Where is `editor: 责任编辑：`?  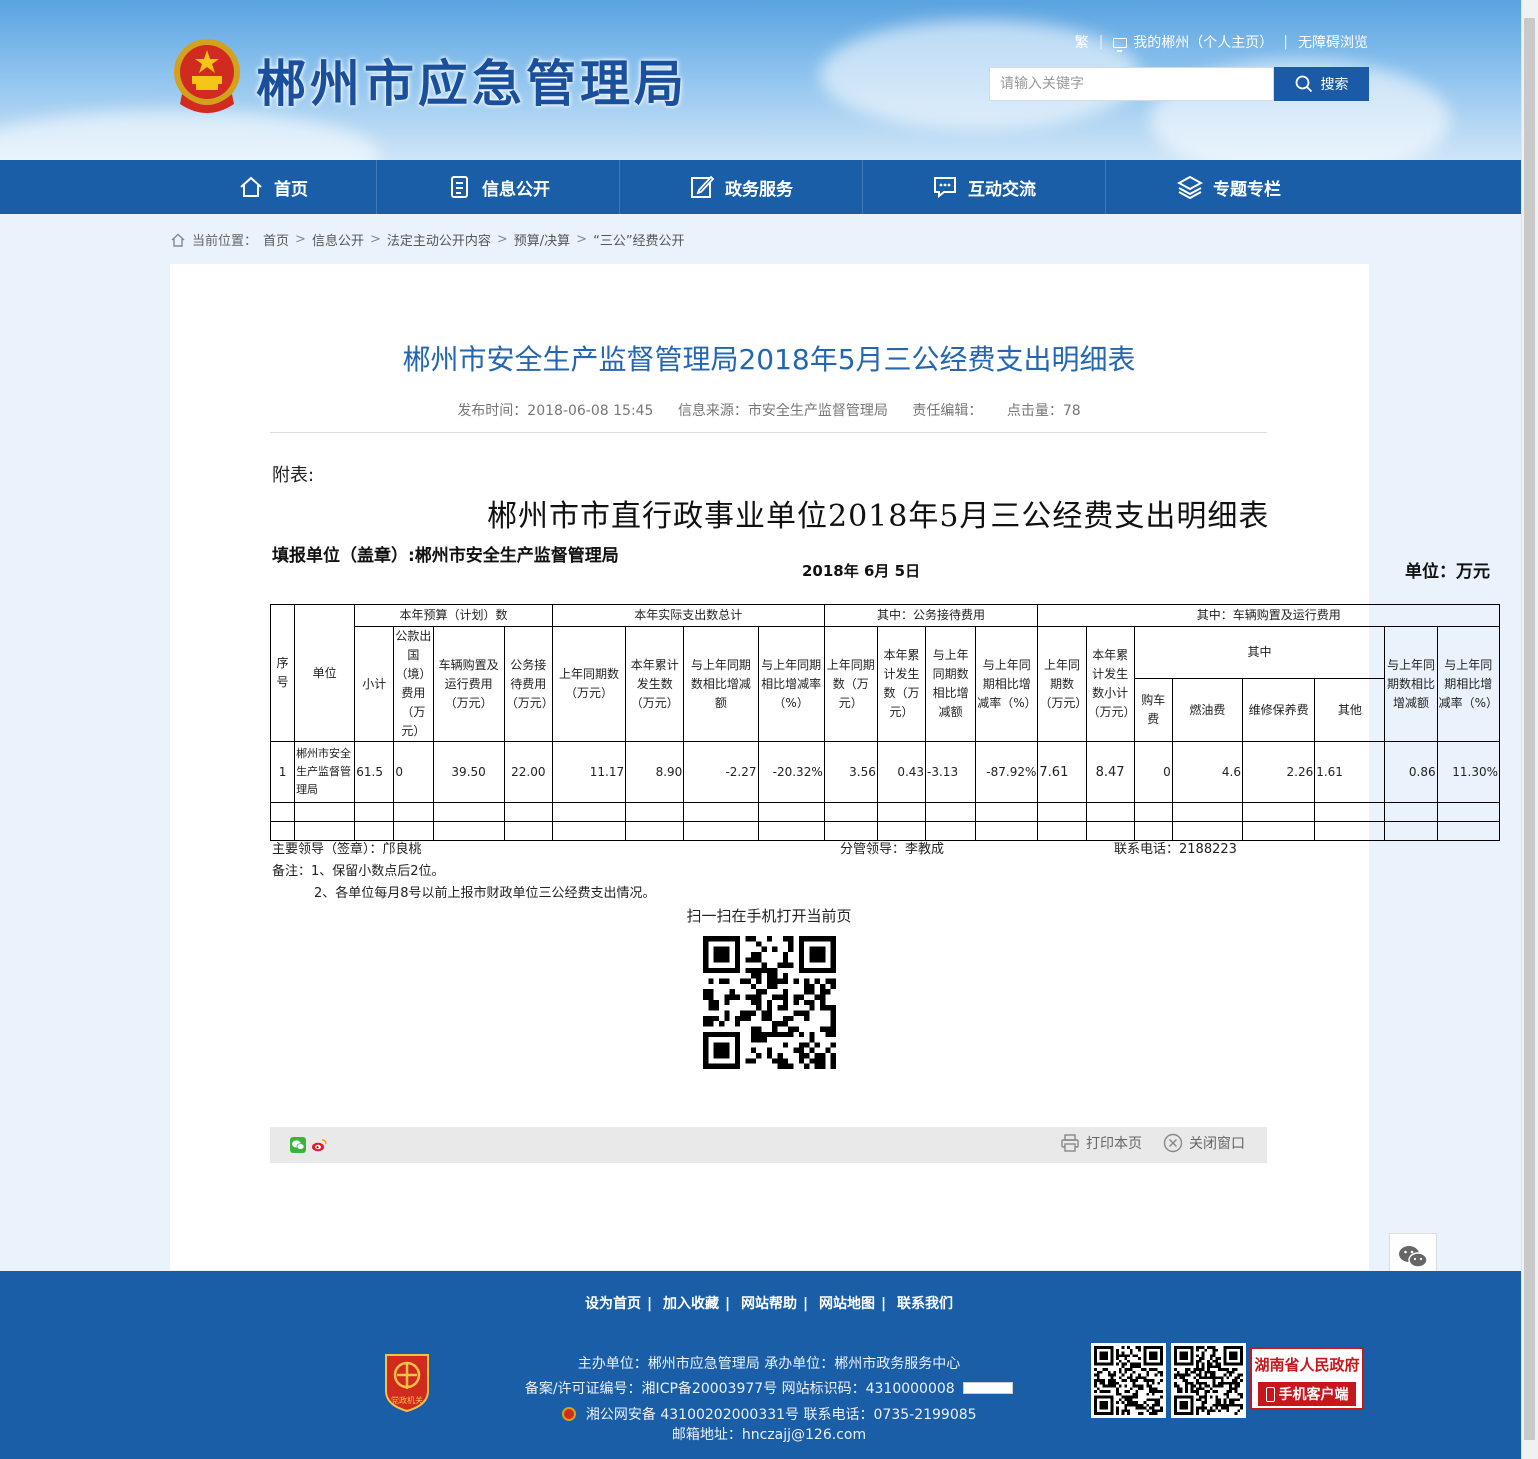 editor: 责任编辑： is located at coordinates (947, 411).